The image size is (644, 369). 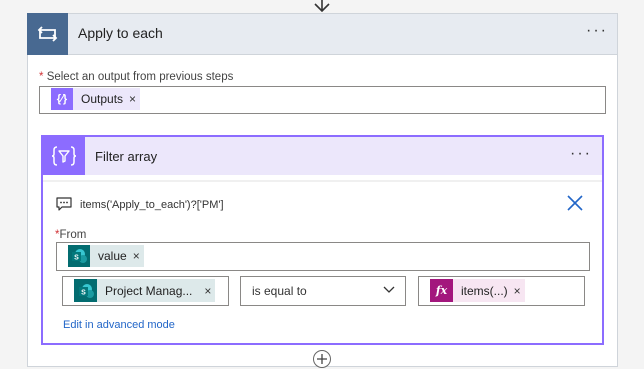 I want to click on items-expression-token-label: items(...), so click(x=484, y=290).